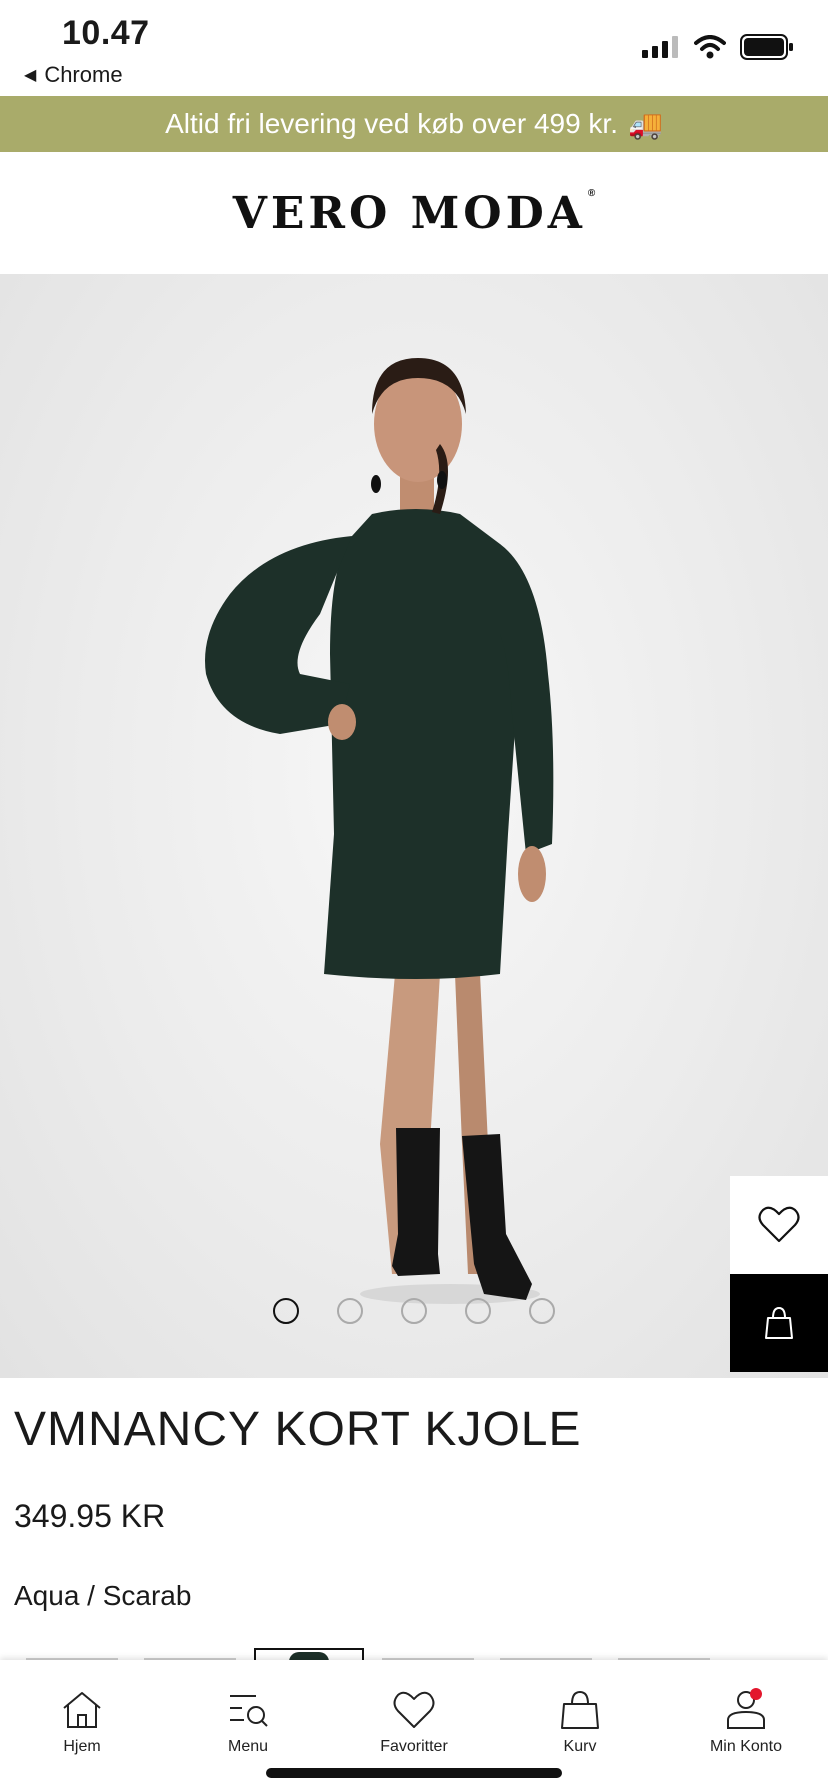 The width and height of the screenshot is (828, 1792). I want to click on back-arrow-icon: ◀, so click(30, 75).